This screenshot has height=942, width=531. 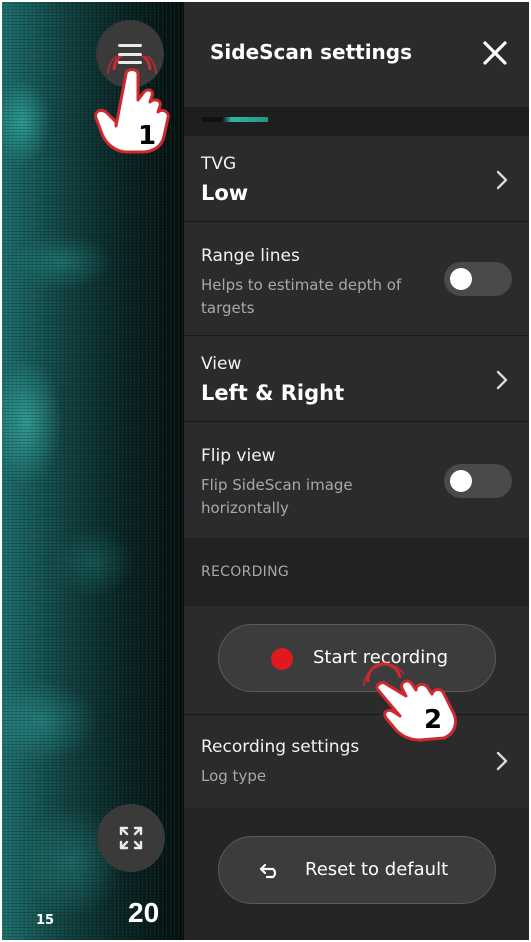 What do you see at coordinates (356, 178) in the screenshot?
I see `tvg-row: TVG Low` at bounding box center [356, 178].